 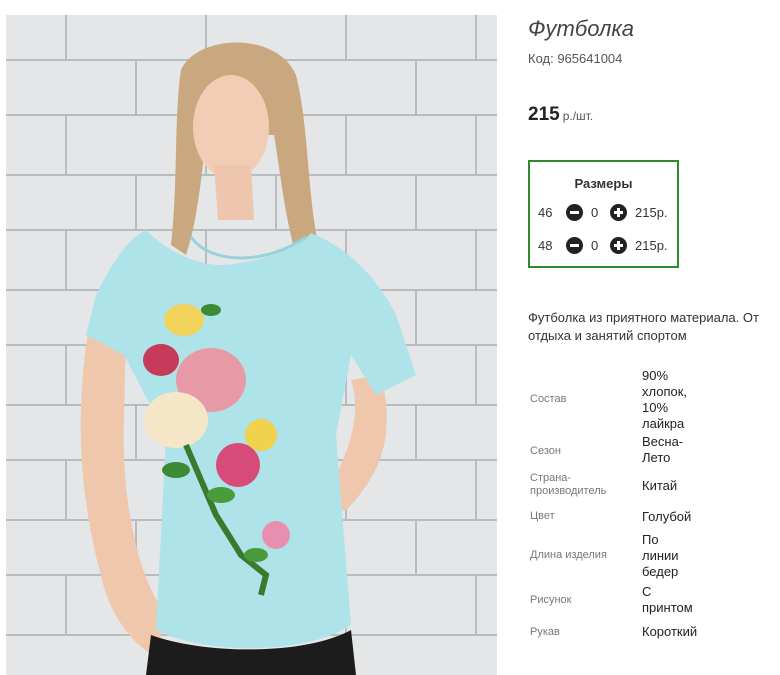 What do you see at coordinates (568, 484) in the screenshot?
I see `attribute-key: Страна- производитель` at bounding box center [568, 484].